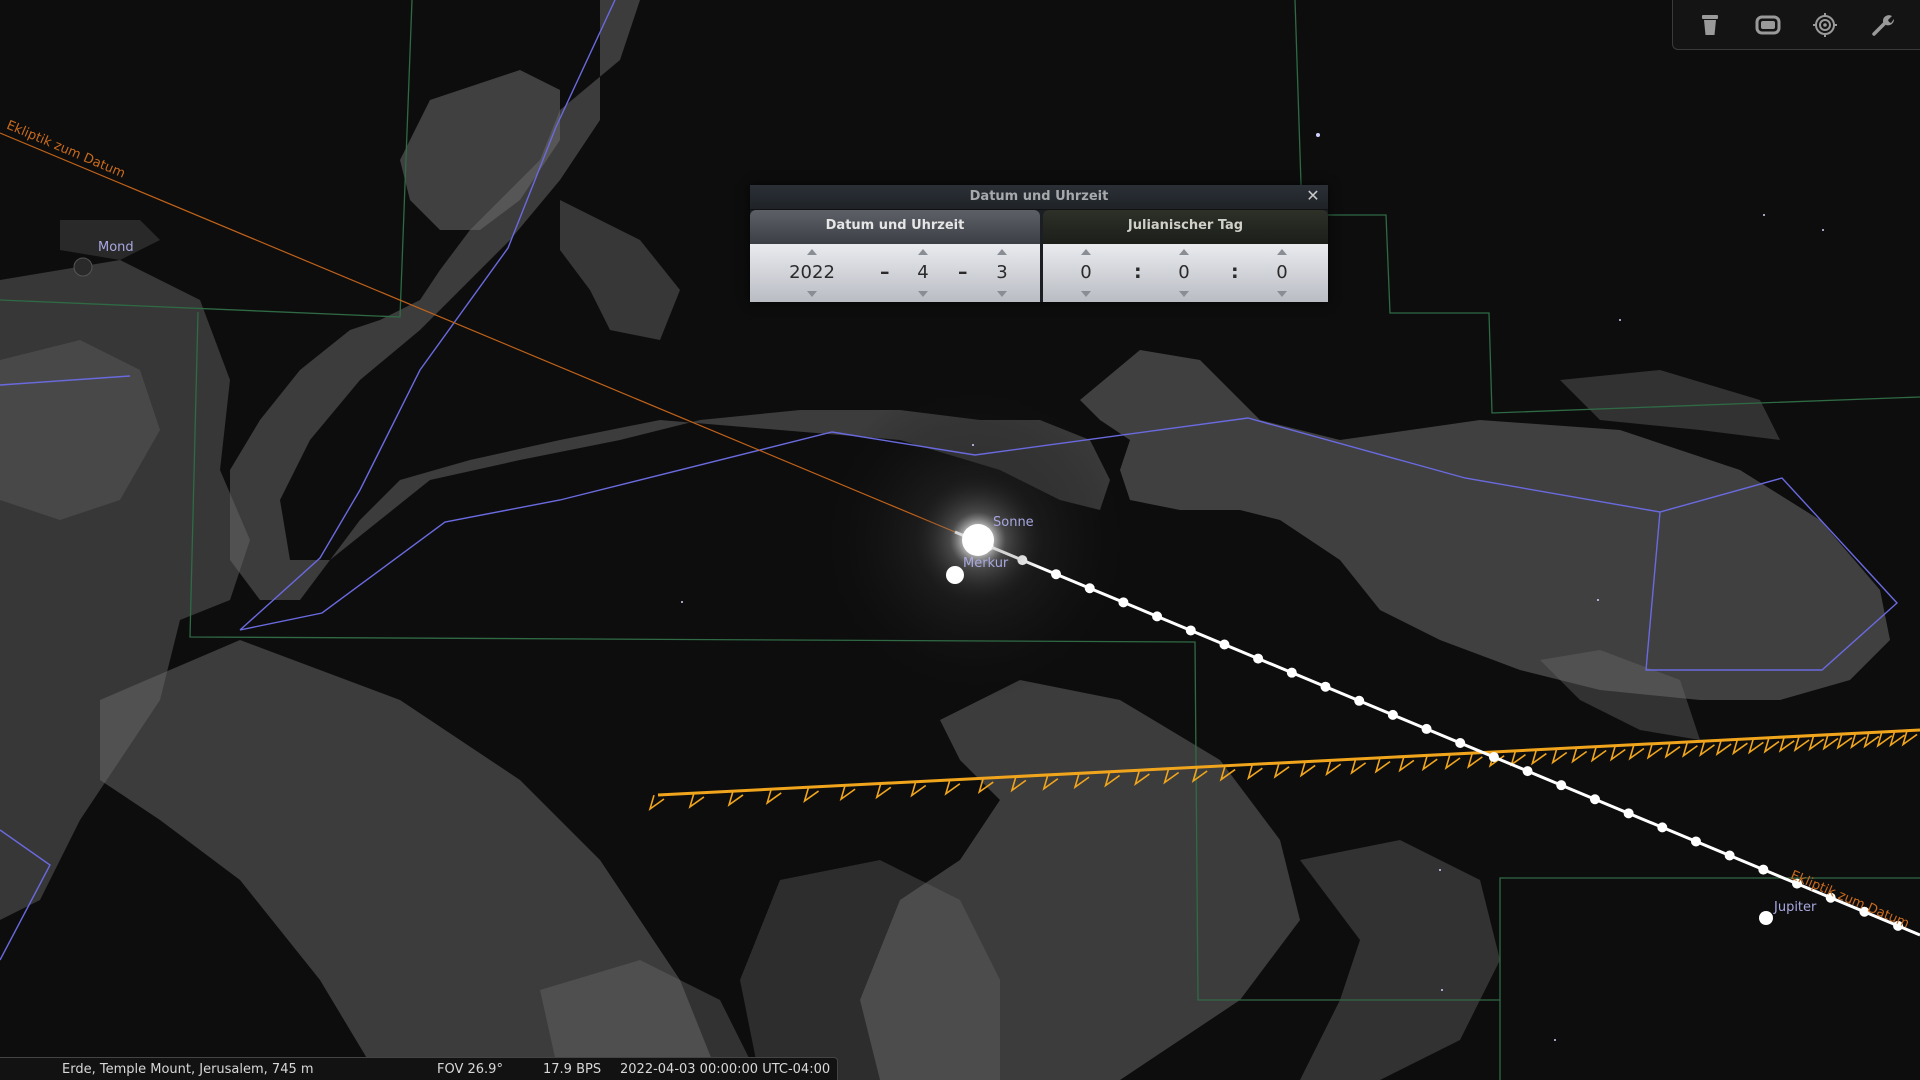 The height and width of the screenshot is (1080, 1920). What do you see at coordinates (1288, 762) in the screenshot?
I see `object-trail` at bounding box center [1288, 762].